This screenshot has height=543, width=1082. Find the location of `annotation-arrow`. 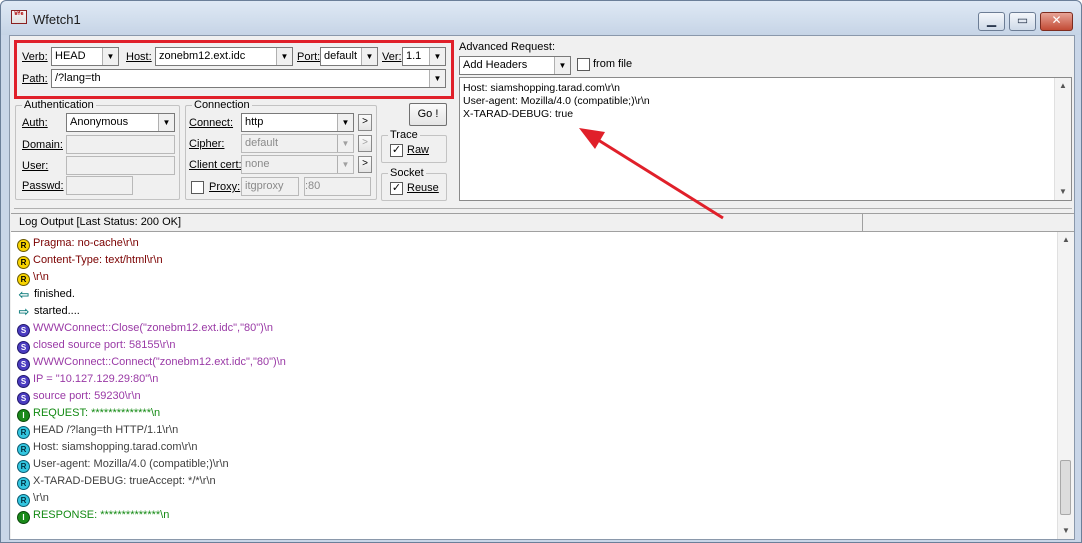

annotation-arrow is located at coordinates (651, 174).